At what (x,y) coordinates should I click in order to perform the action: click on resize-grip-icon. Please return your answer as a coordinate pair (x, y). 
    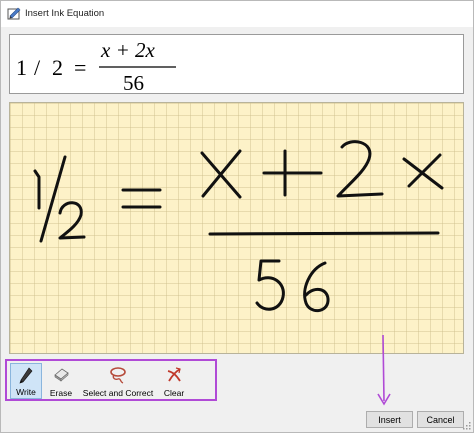
    Looking at the image, I should click on (466, 425).